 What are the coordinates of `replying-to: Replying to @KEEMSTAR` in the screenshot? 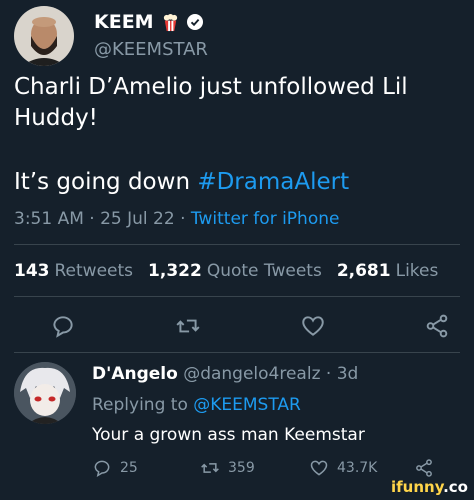 It's located at (196, 405).